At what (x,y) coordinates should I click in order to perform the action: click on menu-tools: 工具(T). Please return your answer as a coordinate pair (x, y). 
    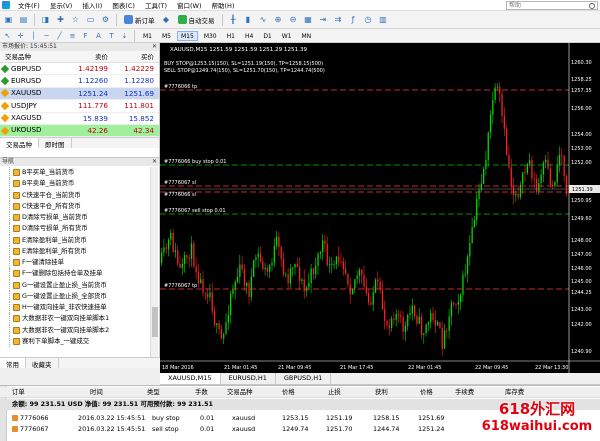
    Looking at the image, I should click on (156, 5).